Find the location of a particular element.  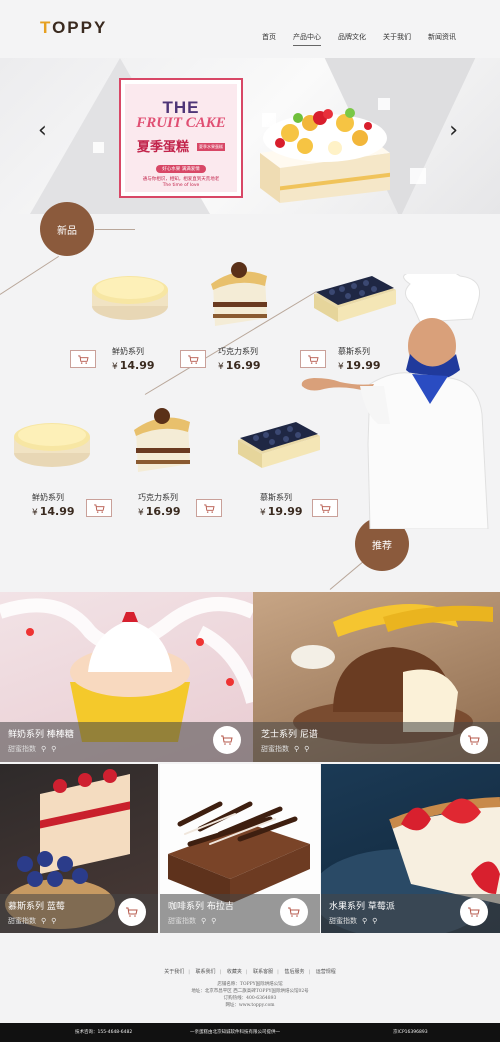

footer-link-contact: 联系我们 is located at coordinates (206, 972).